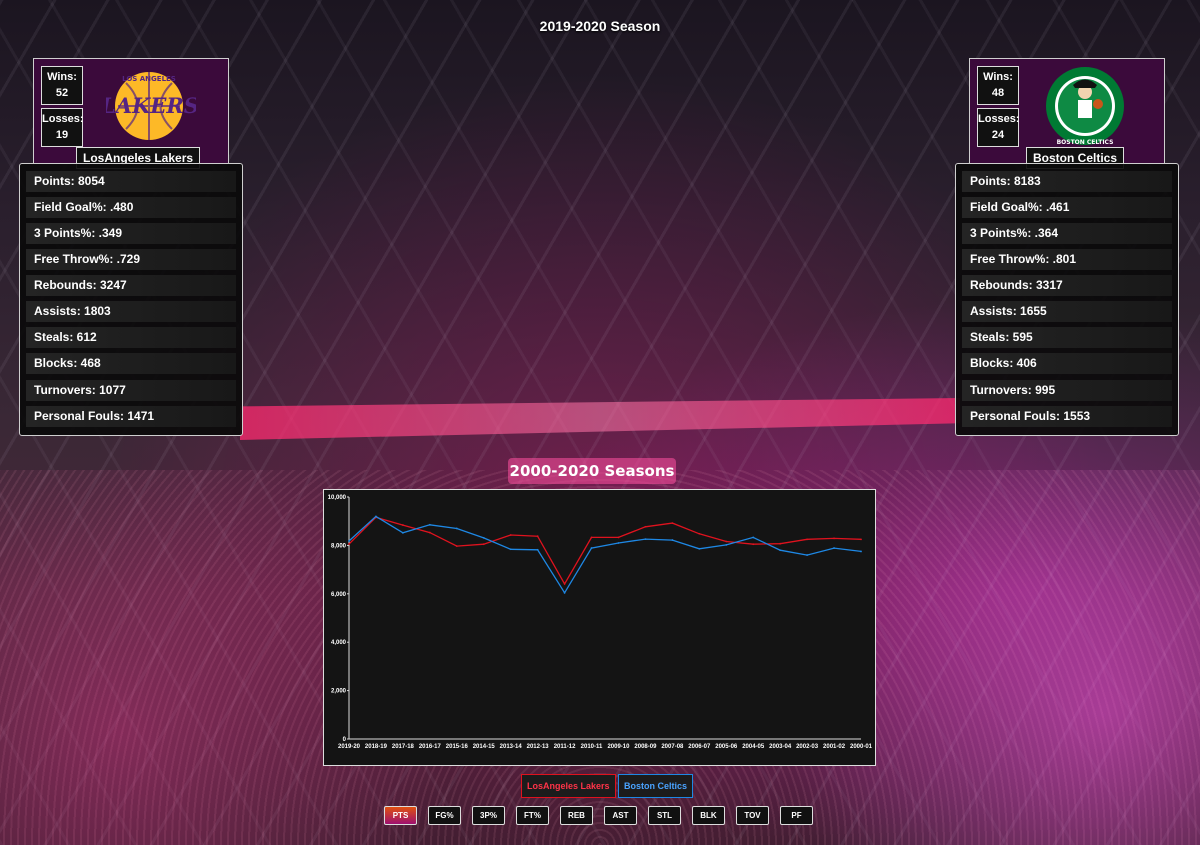 The height and width of the screenshot is (845, 1200). I want to click on x-tick-label: 2015-16, so click(457, 747).